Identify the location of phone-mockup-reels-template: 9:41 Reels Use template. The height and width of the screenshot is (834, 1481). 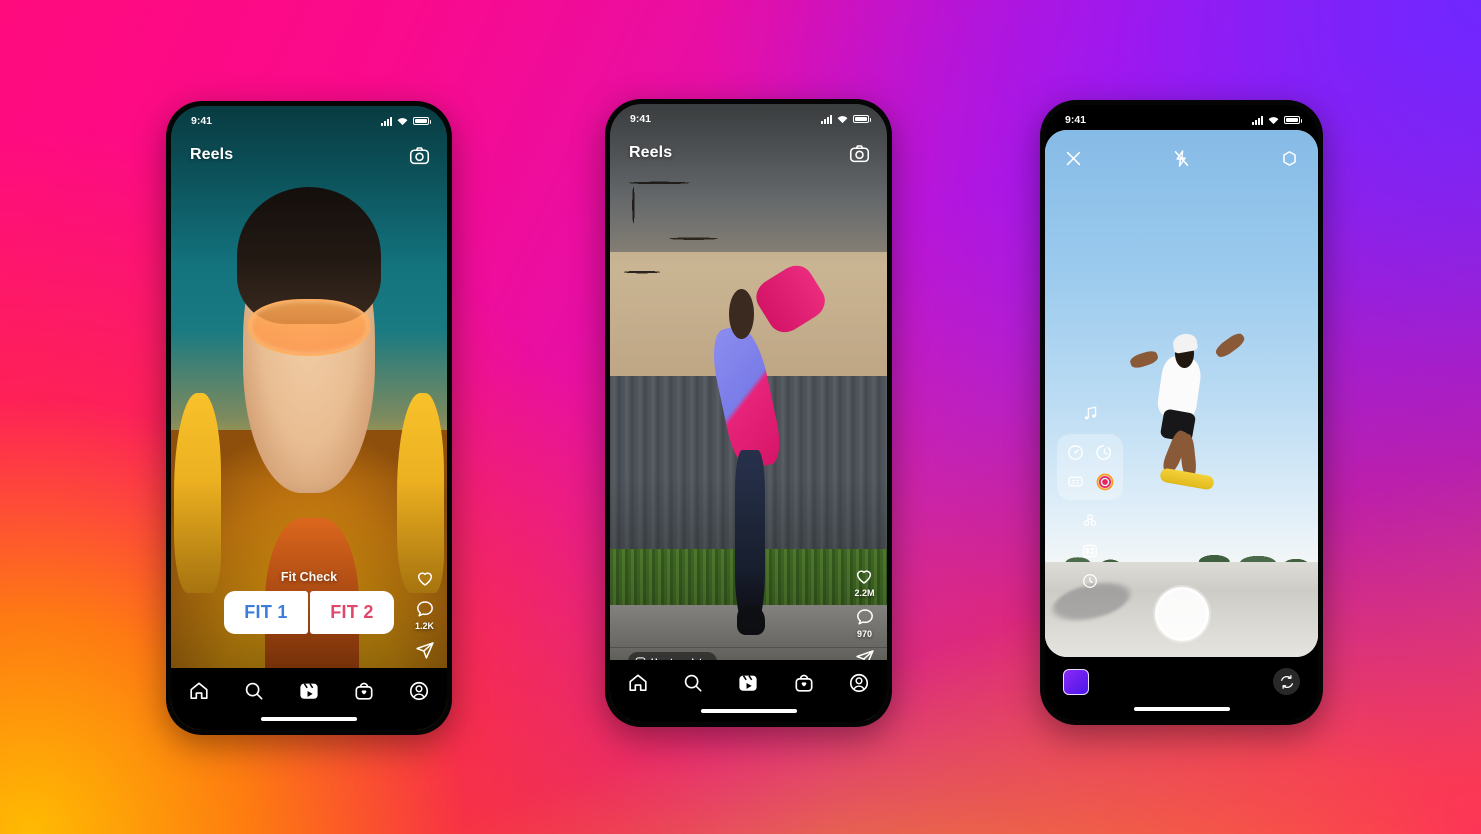
(748, 413).